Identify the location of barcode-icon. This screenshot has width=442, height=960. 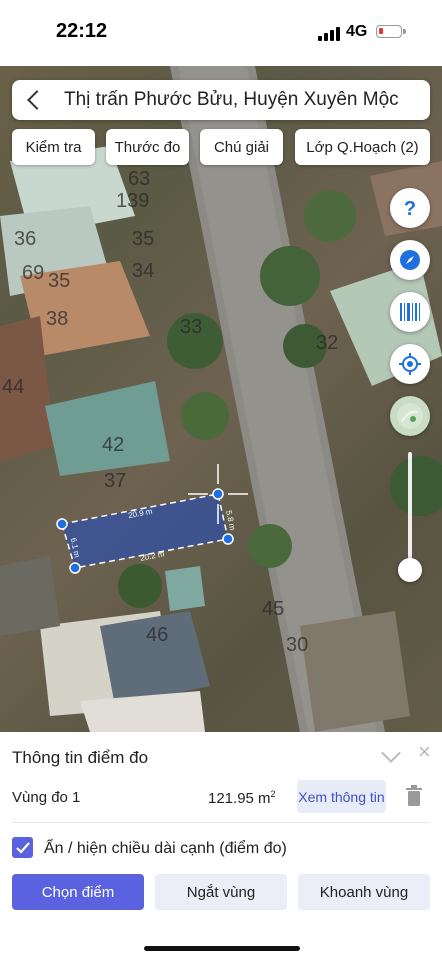
(410, 312).